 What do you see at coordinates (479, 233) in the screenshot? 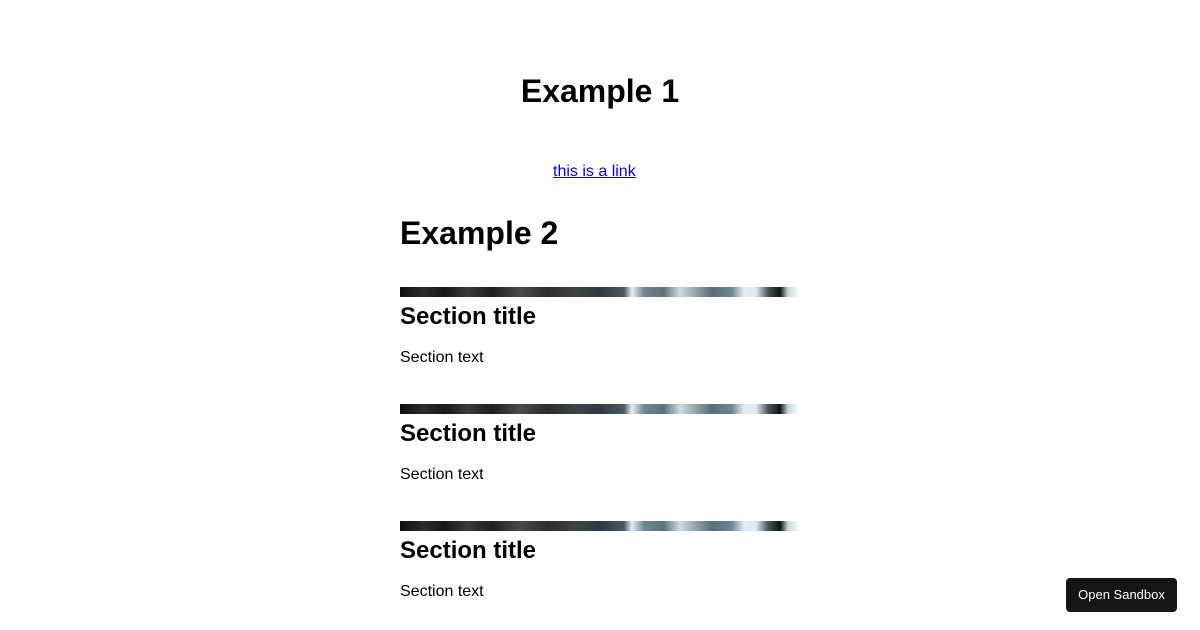
I see `example-2-title: Example 2` at bounding box center [479, 233].